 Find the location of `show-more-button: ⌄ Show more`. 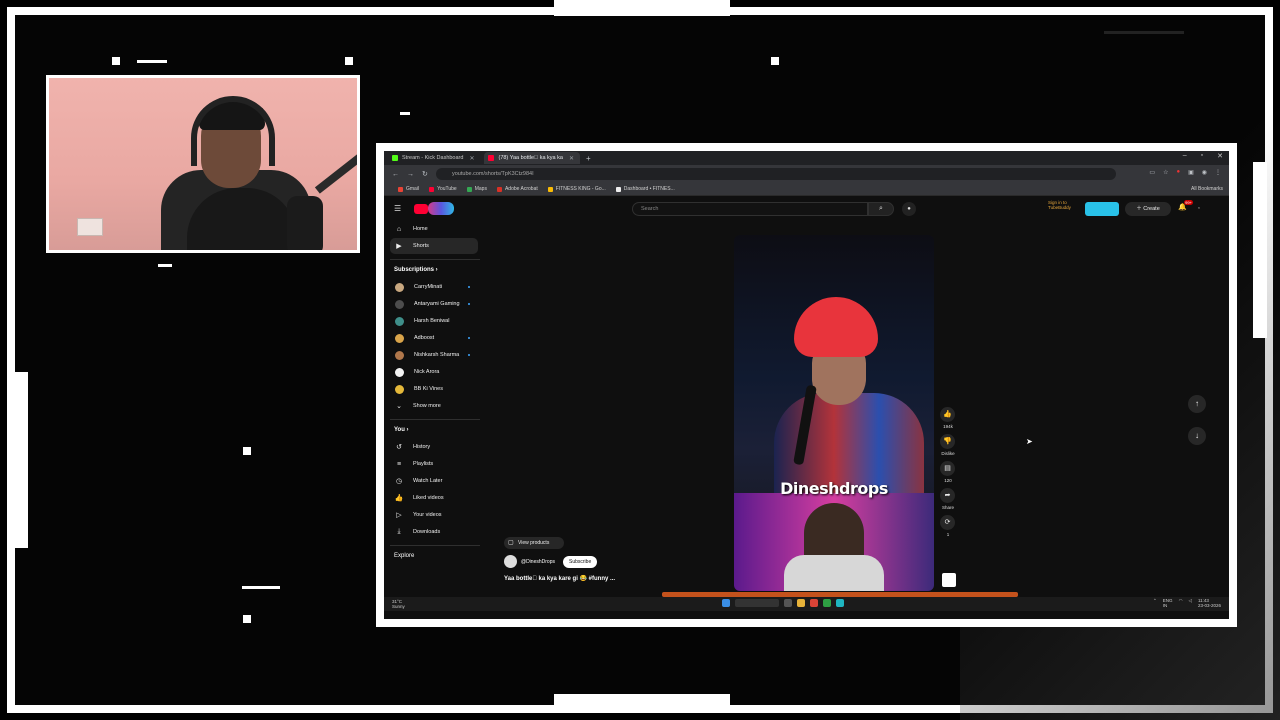

show-more-button: ⌄ Show more is located at coordinates (434, 406).